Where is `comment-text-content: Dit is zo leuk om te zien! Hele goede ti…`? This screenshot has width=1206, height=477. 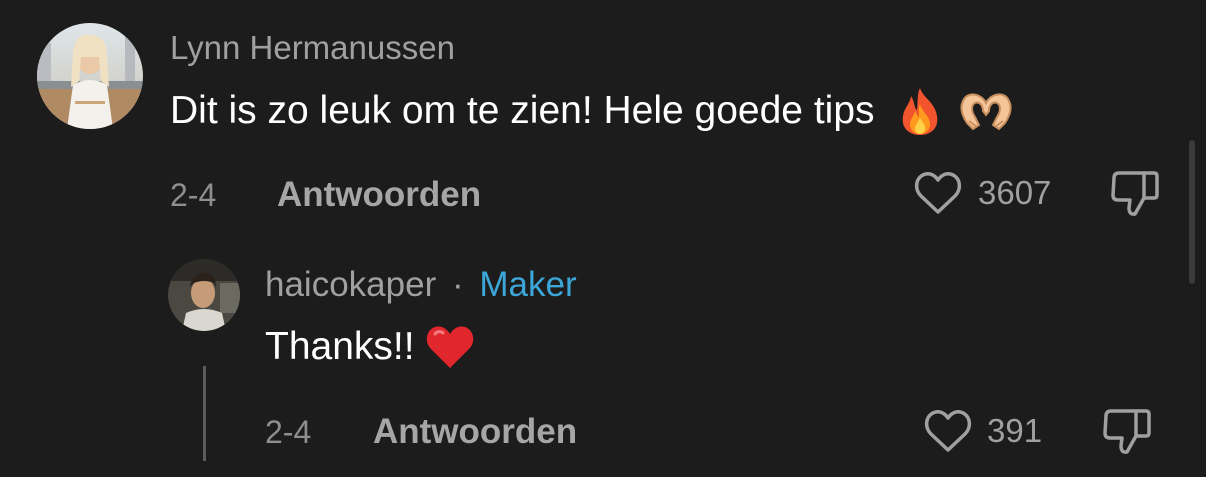
comment-text-content: Dit is zo leuk om te zien! Hele goede ti… is located at coordinates (522, 110).